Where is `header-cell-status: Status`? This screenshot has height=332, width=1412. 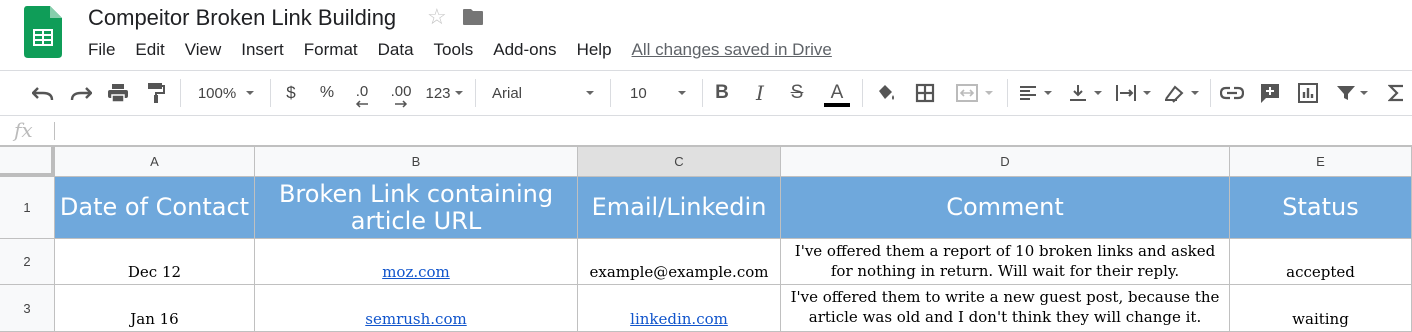
header-cell-status: Status is located at coordinates (1321, 208).